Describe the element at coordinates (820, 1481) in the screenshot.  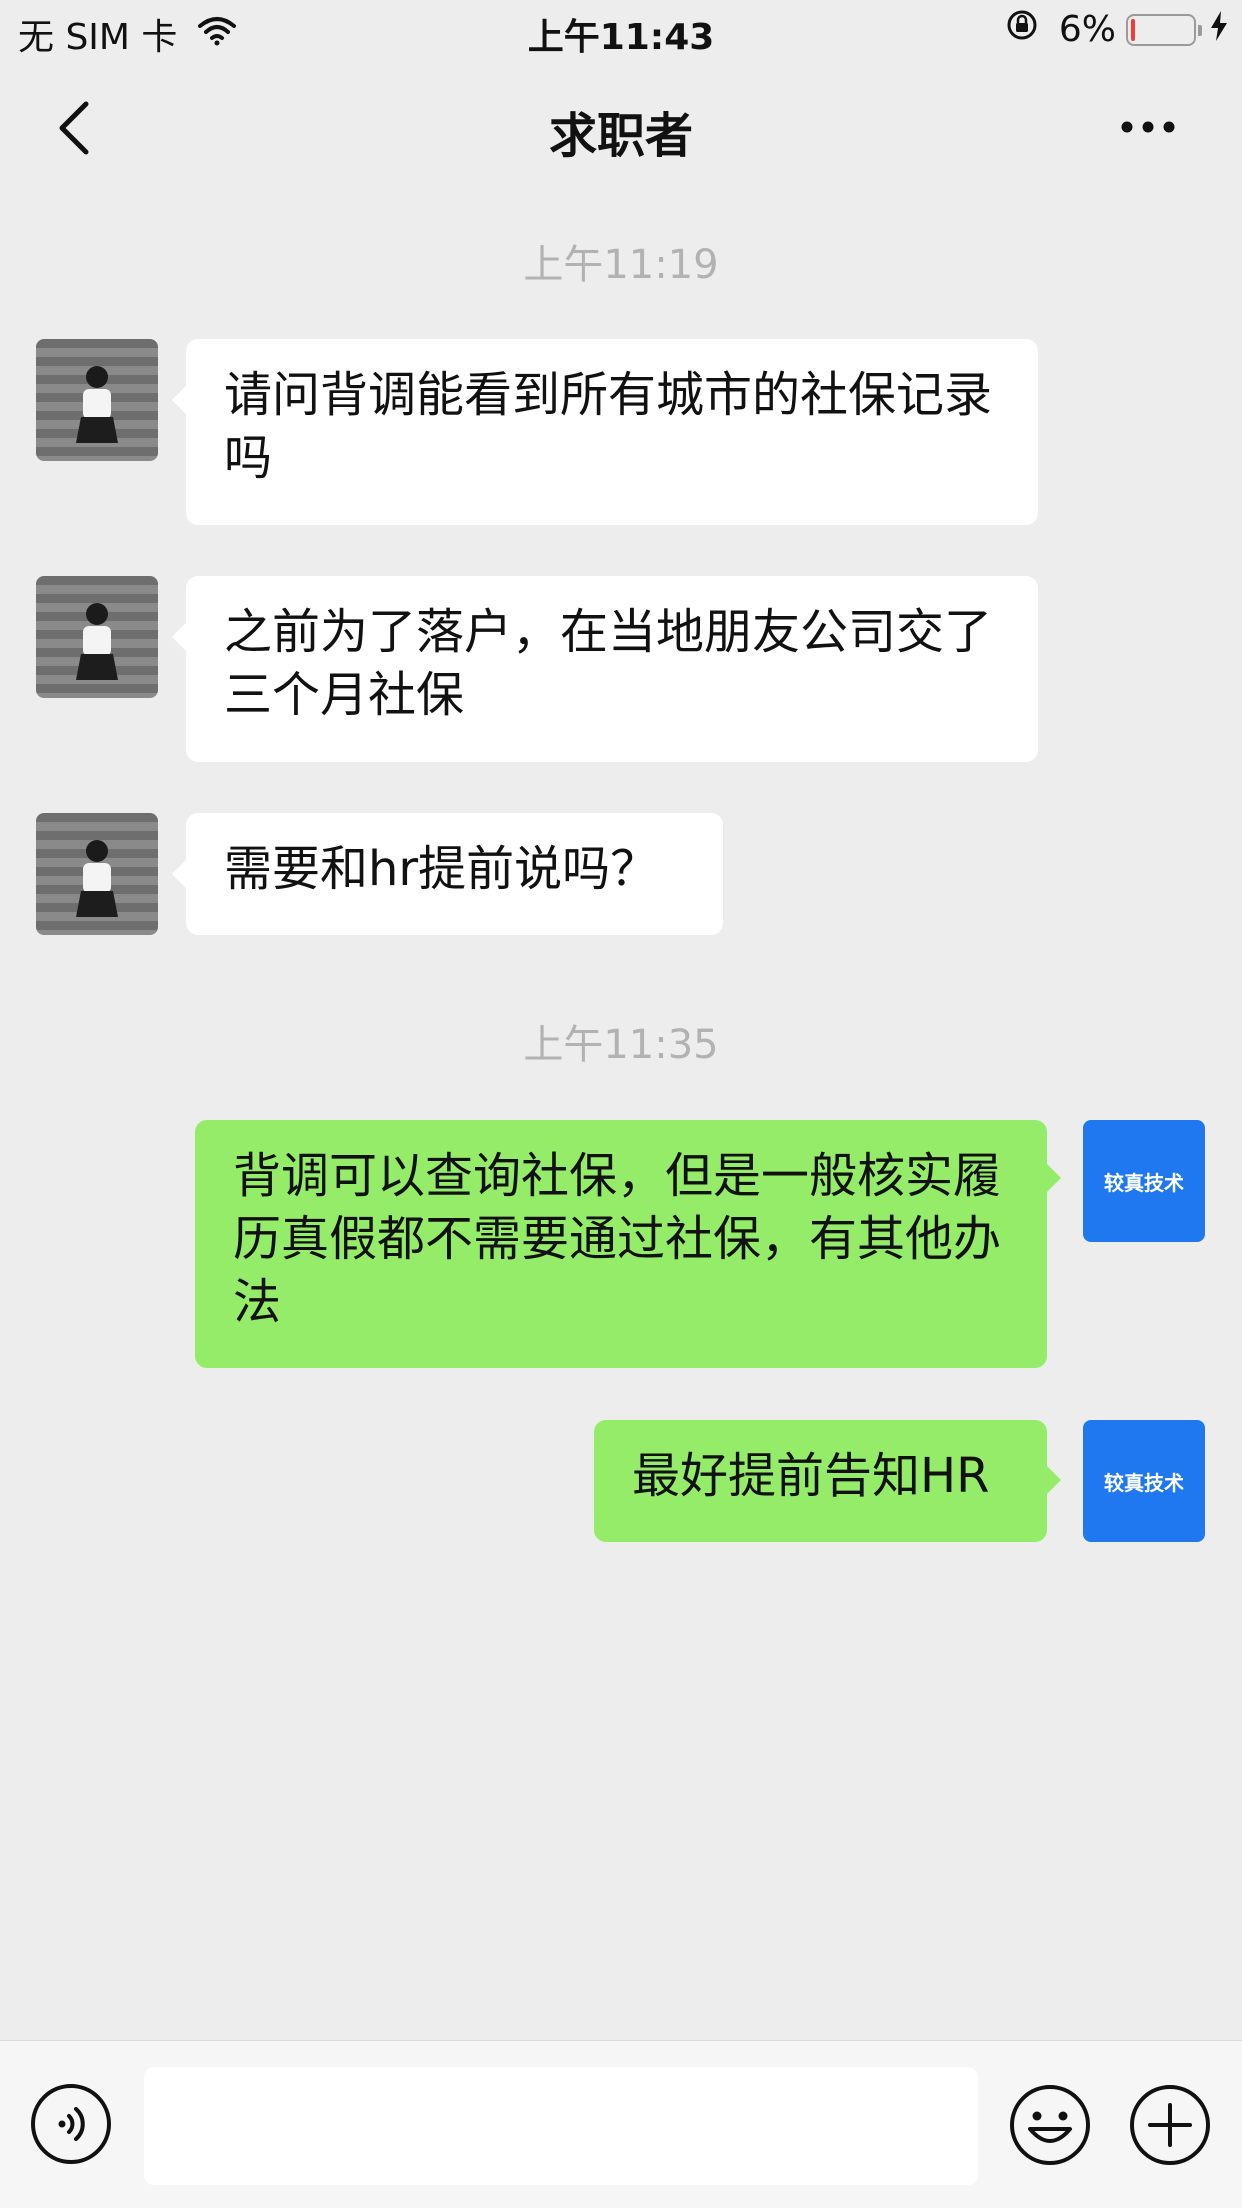
I see `outgoing-message: 最好提前告知HR` at that location.